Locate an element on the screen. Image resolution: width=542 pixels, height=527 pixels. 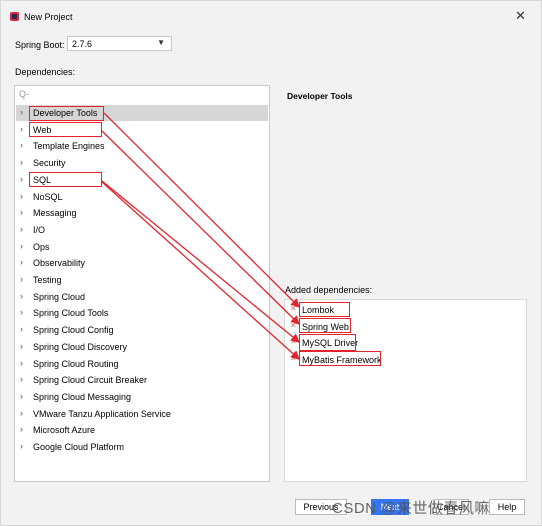
arrow-web-to-spring-web is located at coordinates (200, 227).